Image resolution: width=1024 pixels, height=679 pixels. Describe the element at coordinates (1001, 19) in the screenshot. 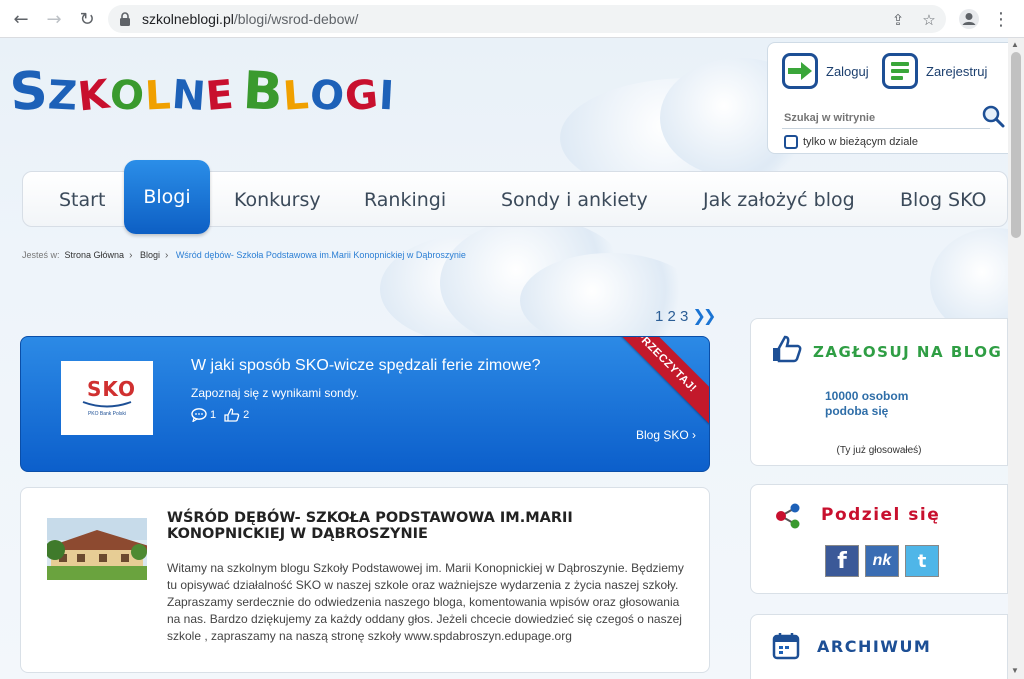

I see `menu-dots-icon: ⋮` at that location.